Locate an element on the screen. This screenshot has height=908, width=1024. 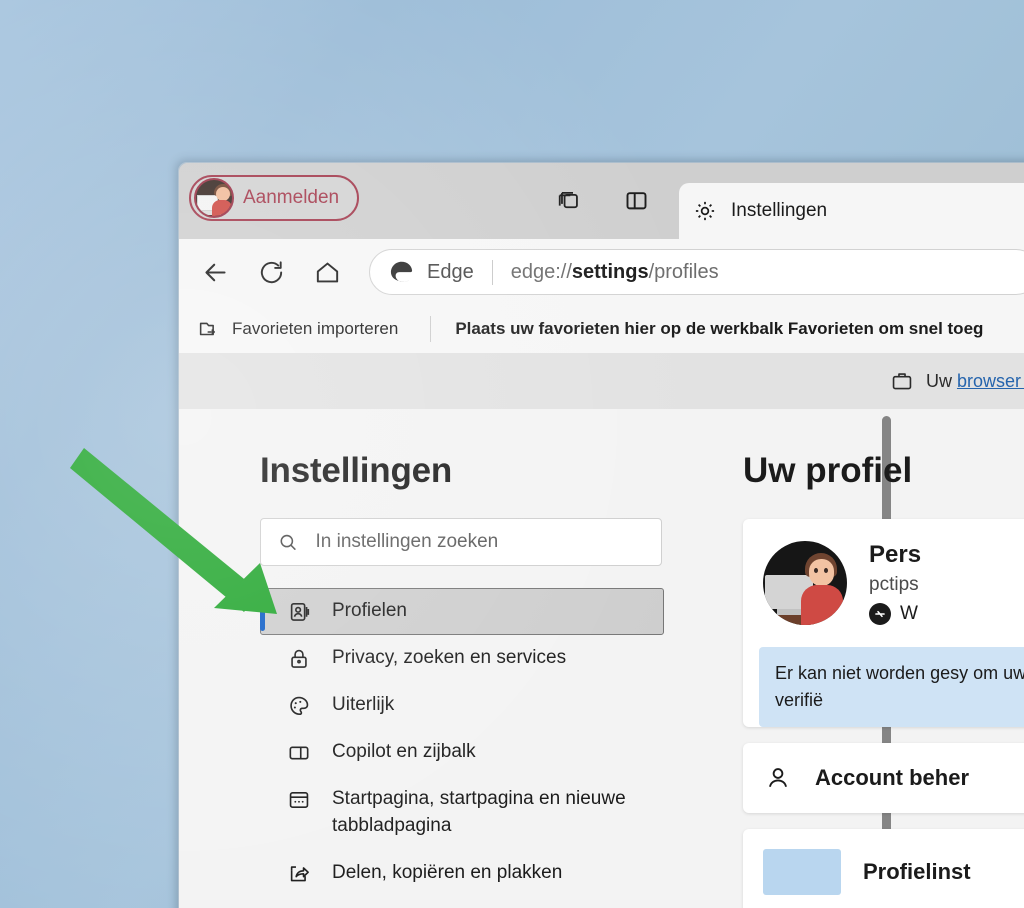
sync-icon is located at coordinates (880, 614).